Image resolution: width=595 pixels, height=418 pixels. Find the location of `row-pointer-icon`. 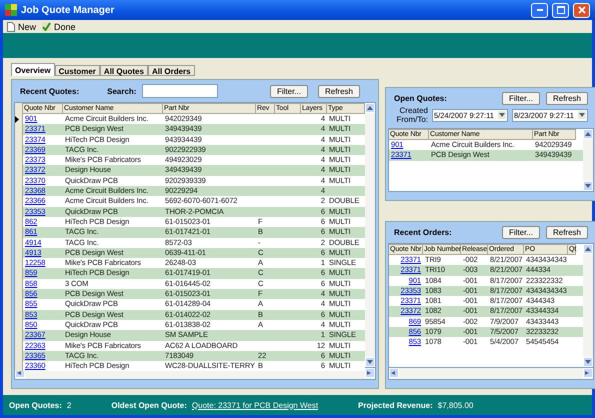

row-pointer-icon is located at coordinates (17, 119).